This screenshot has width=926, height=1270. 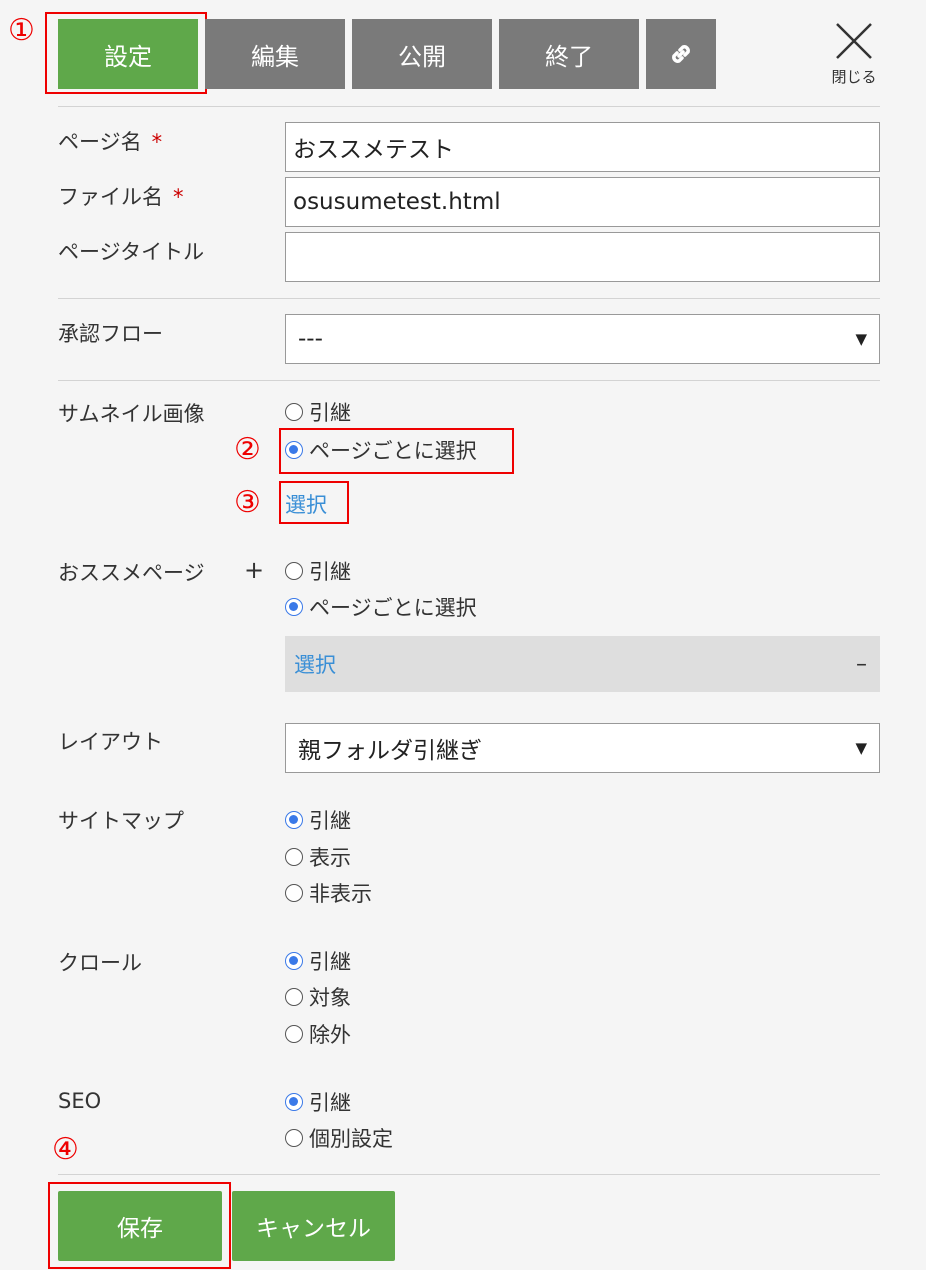 What do you see at coordinates (21, 30) in the screenshot?
I see `callout-1: ①` at bounding box center [21, 30].